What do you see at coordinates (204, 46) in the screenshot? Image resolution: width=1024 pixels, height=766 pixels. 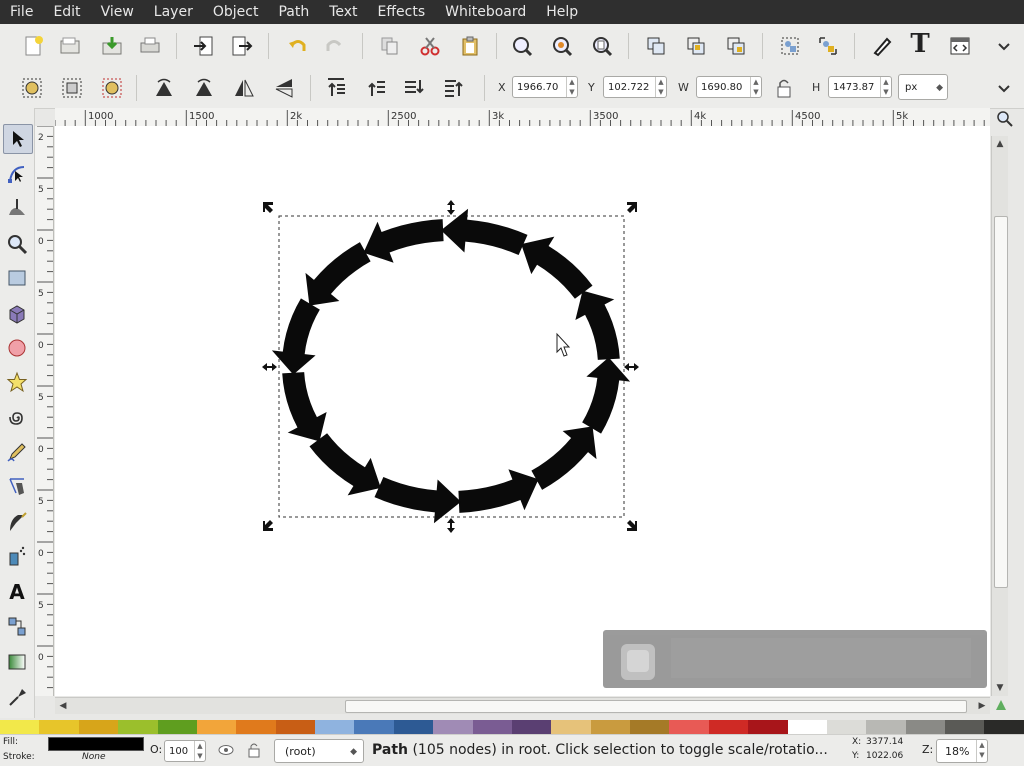 I see `import-icon` at bounding box center [204, 46].